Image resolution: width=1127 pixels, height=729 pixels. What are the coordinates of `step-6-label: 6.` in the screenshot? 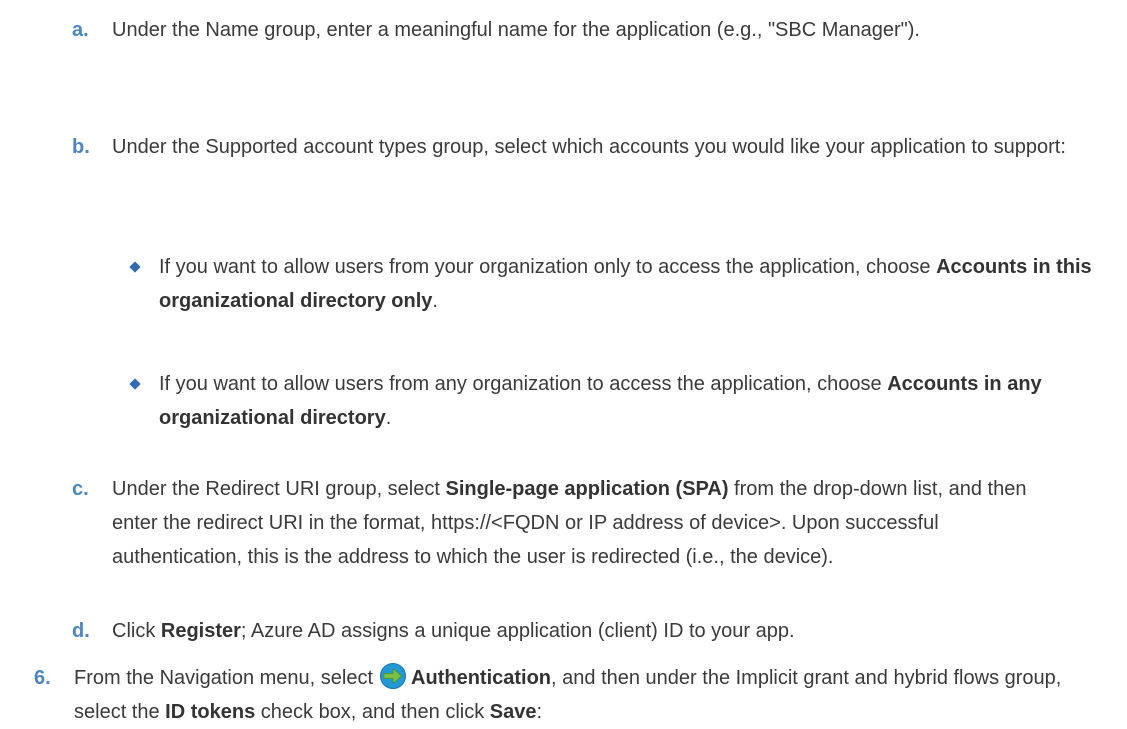 It's located at (42, 678).